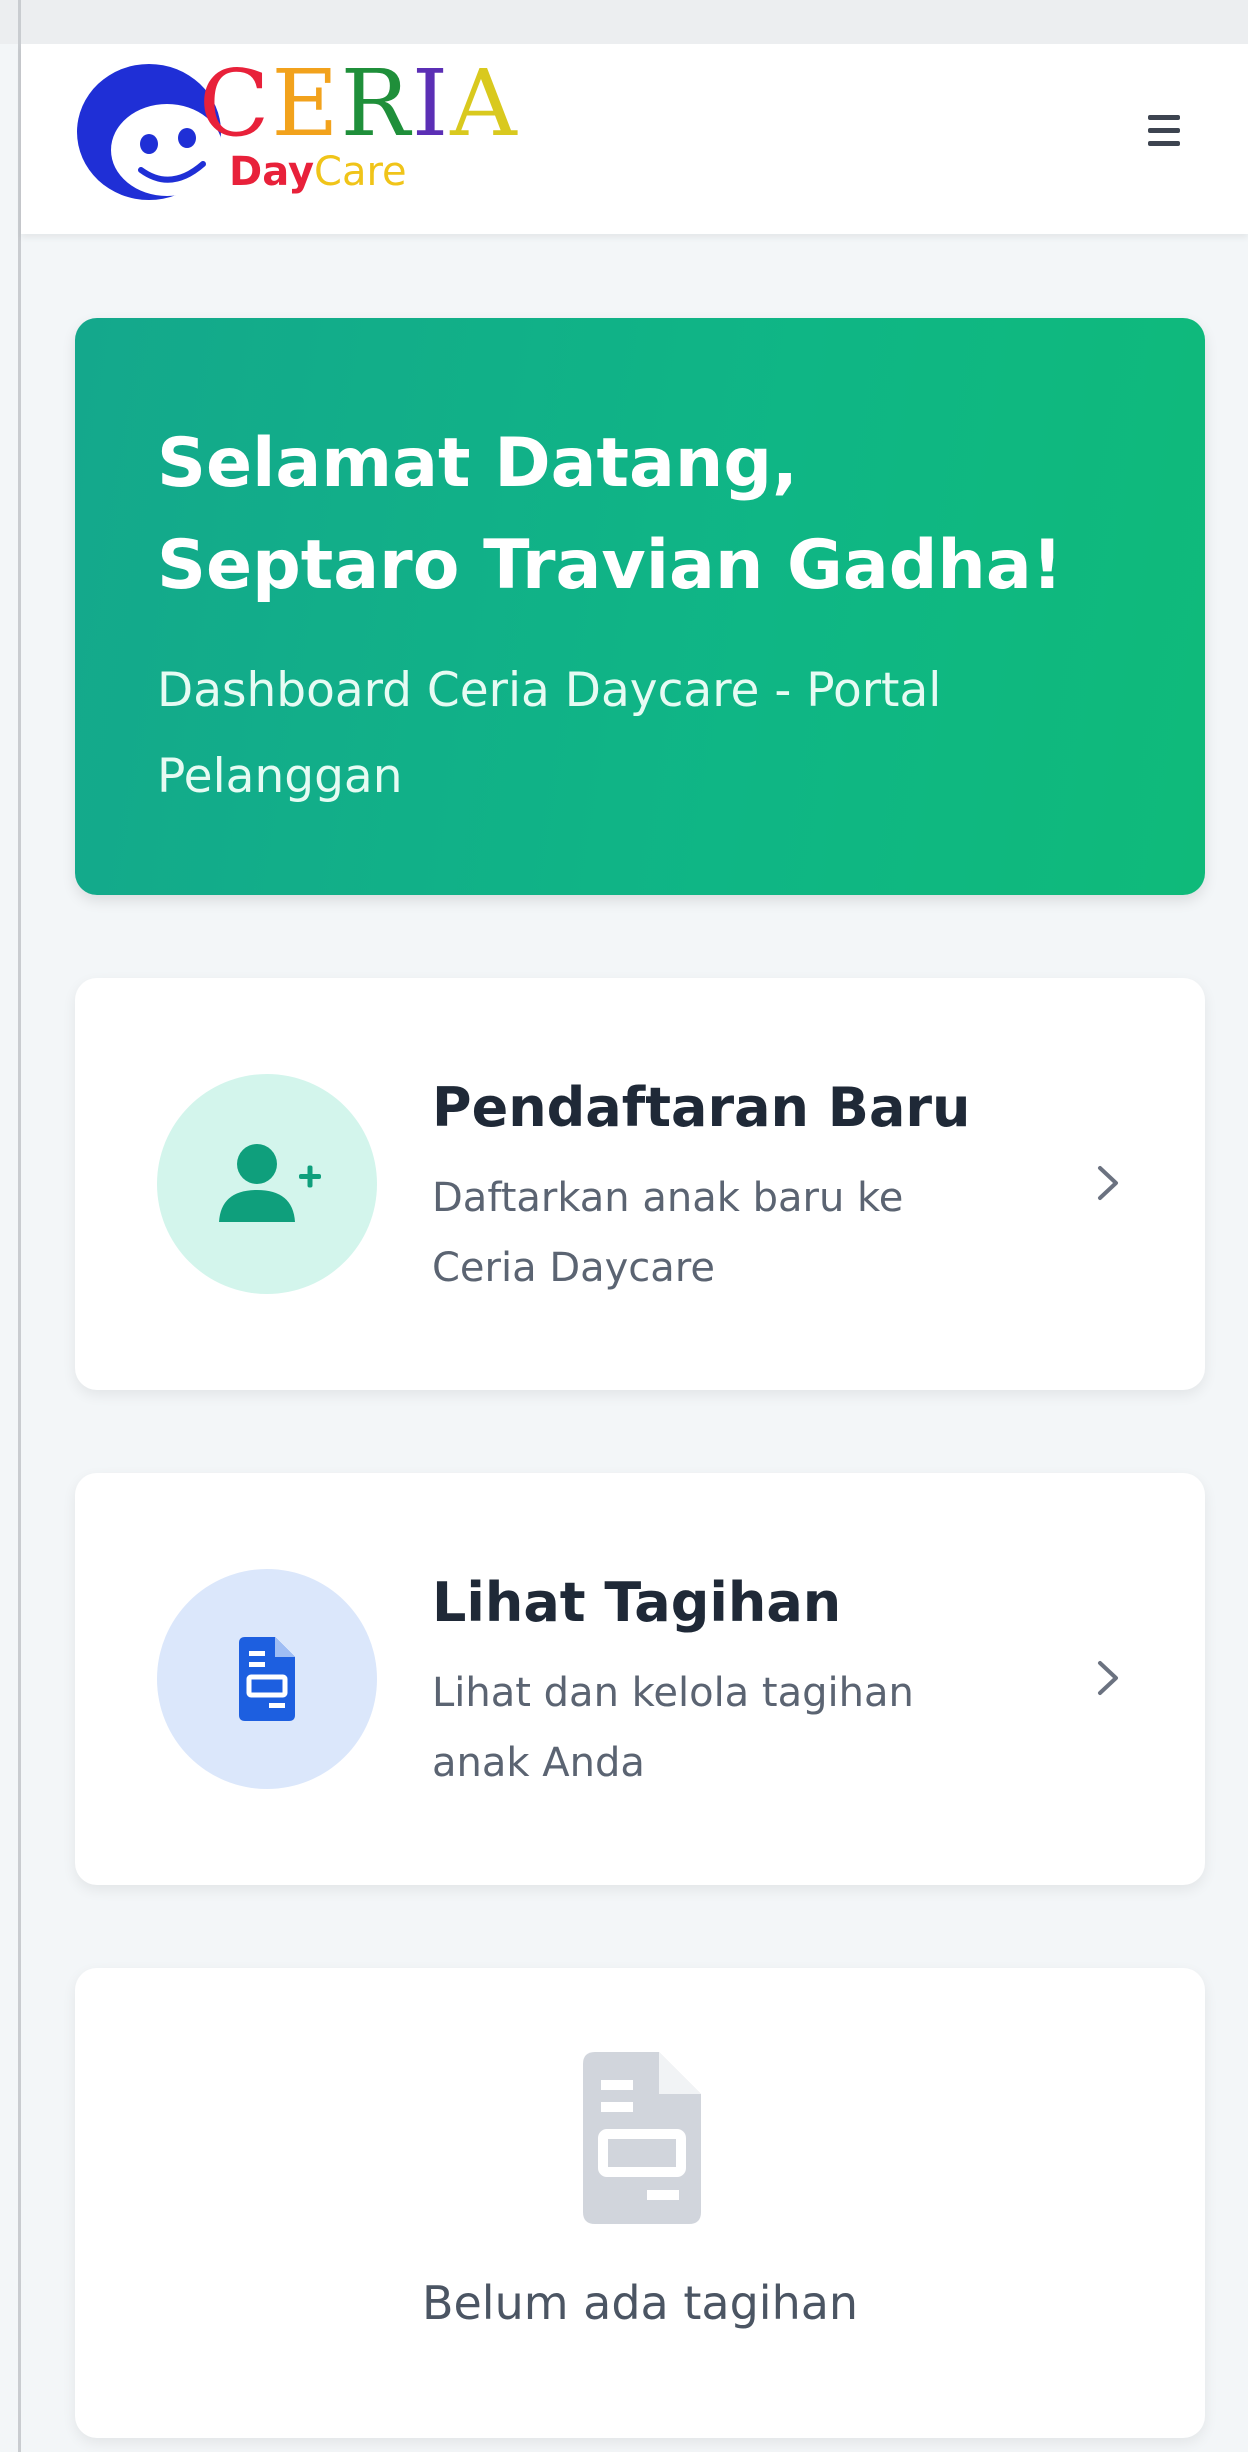 This screenshot has height=2452, width=1248. I want to click on logo-letter-c: C, so click(235, 103).